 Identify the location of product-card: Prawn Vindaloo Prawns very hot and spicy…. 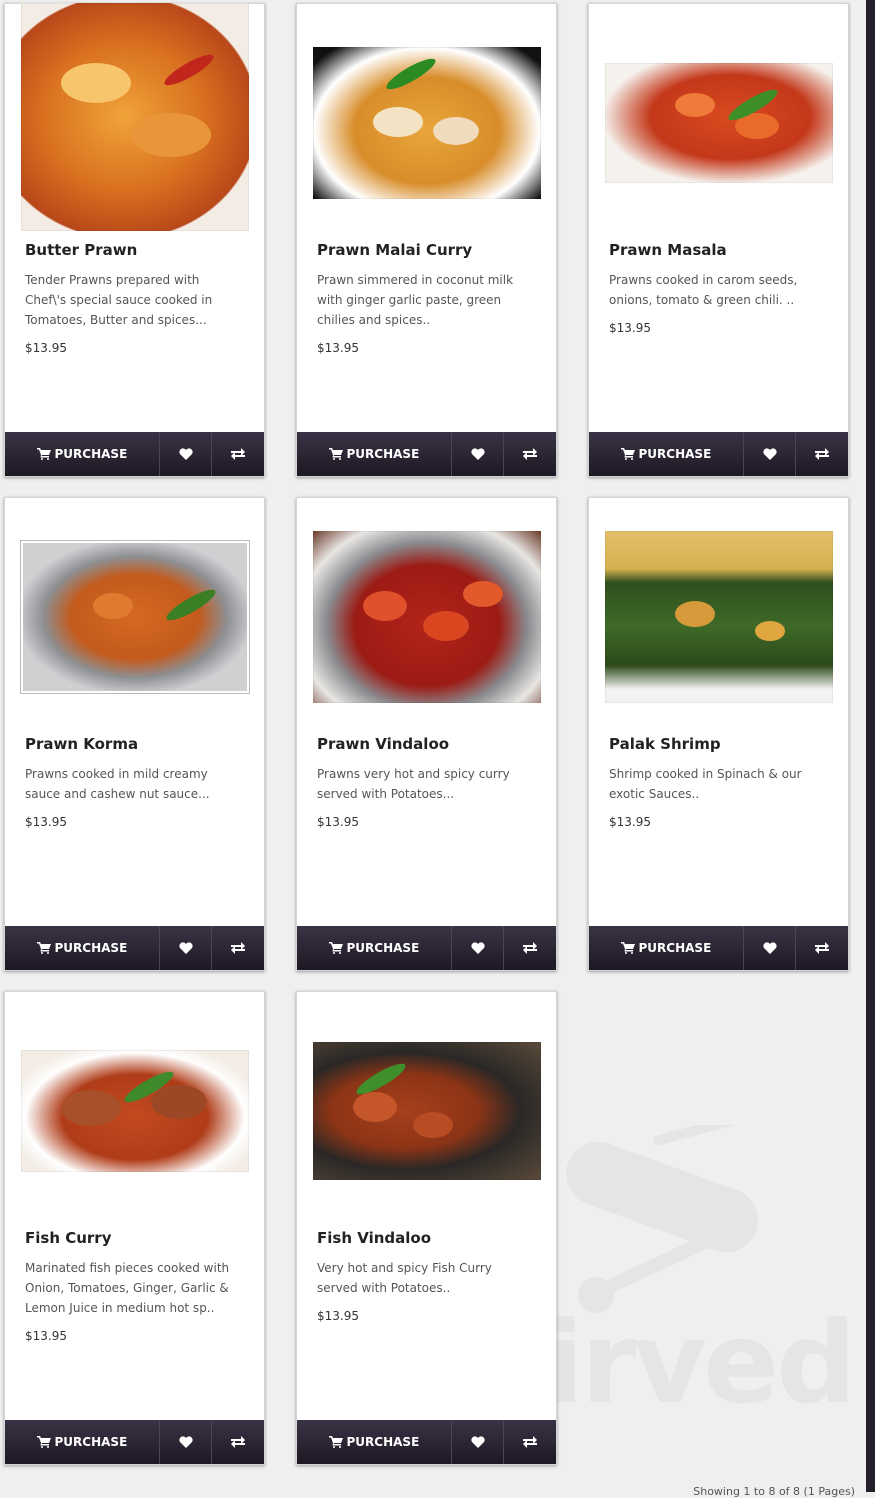
(426, 734).